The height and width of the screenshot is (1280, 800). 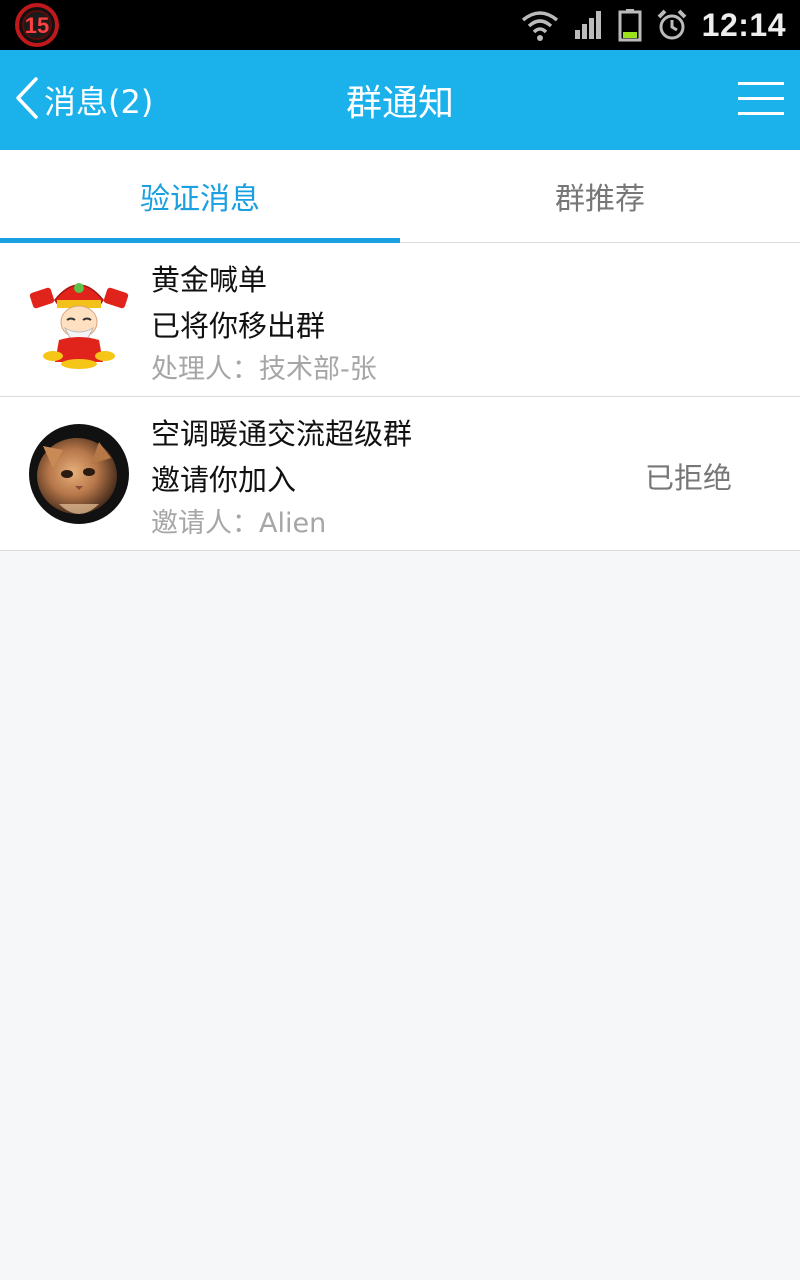 What do you see at coordinates (400, 320) in the screenshot?
I see `list-item: 黄金喊单 已将你移出群 处理人：技术部-张` at bounding box center [400, 320].